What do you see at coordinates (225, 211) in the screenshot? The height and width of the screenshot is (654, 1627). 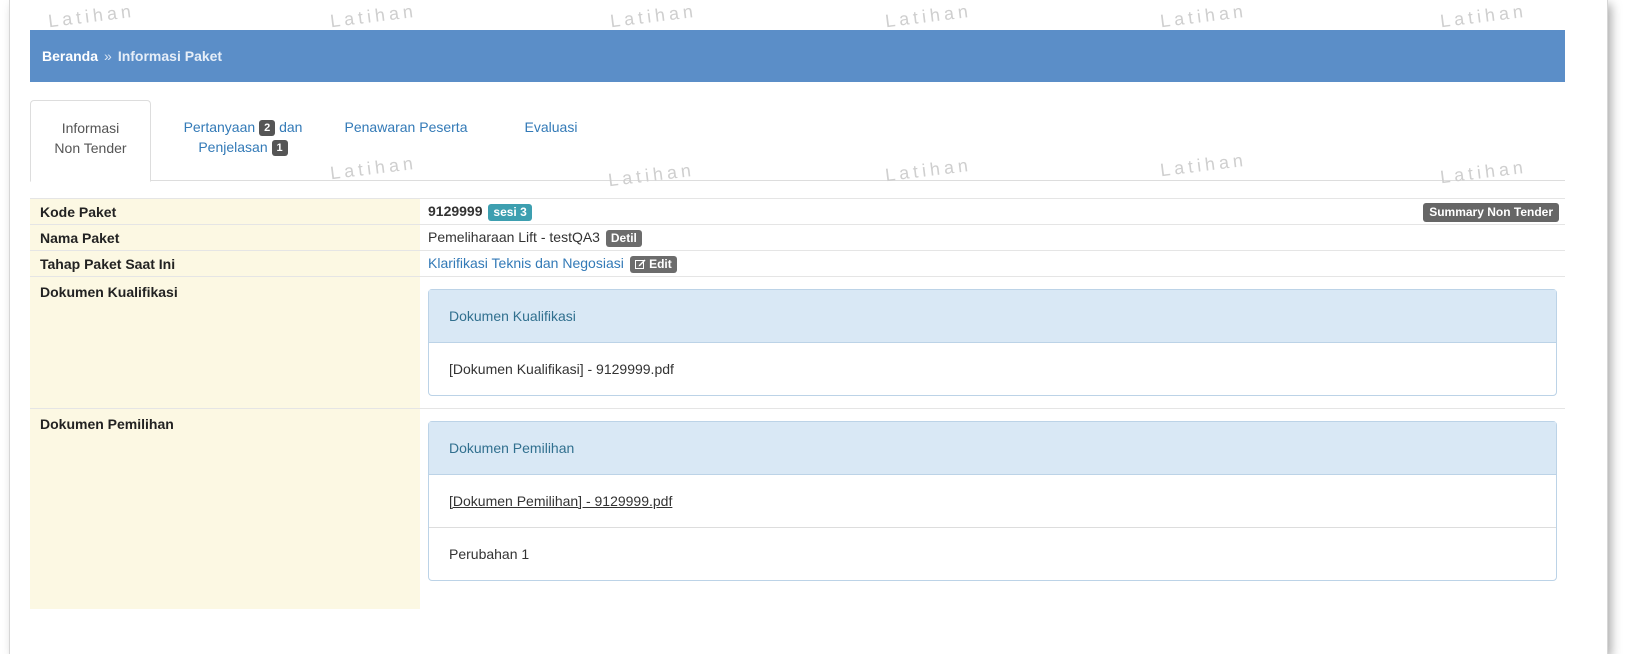 I see `row-label: Kode Paket` at bounding box center [225, 211].